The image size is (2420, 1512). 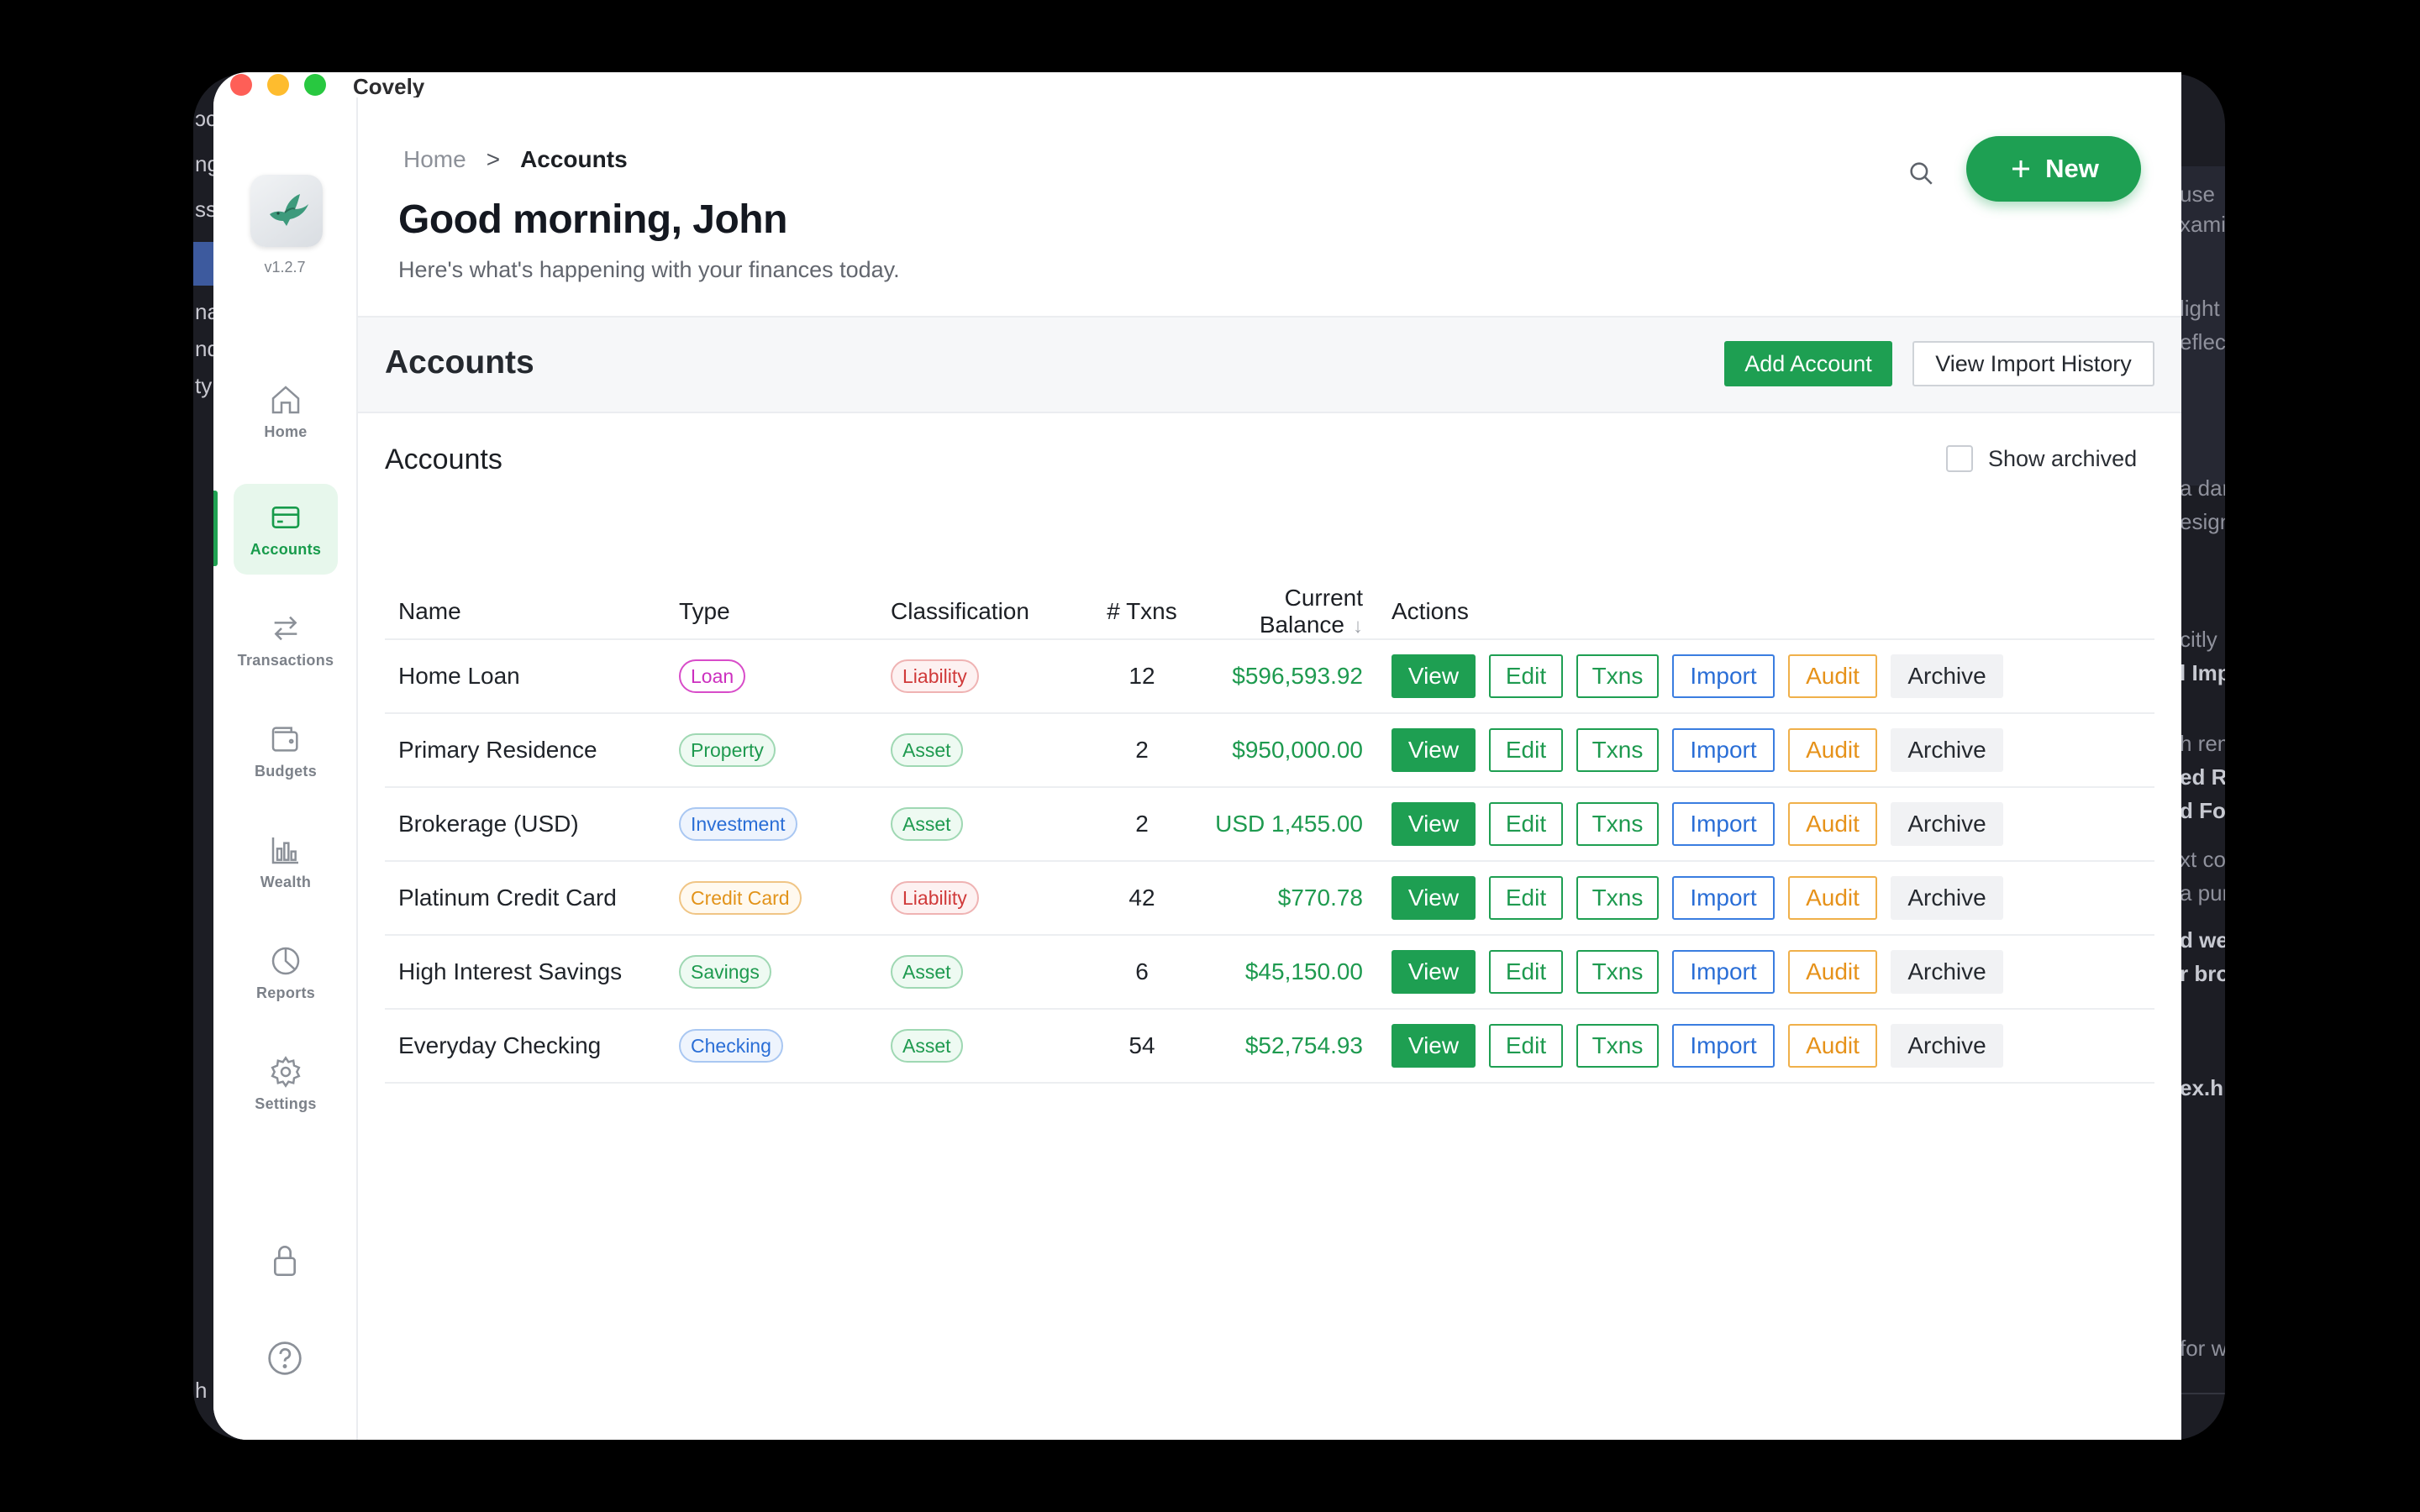 What do you see at coordinates (1921, 173) in the screenshot?
I see `search-button` at bounding box center [1921, 173].